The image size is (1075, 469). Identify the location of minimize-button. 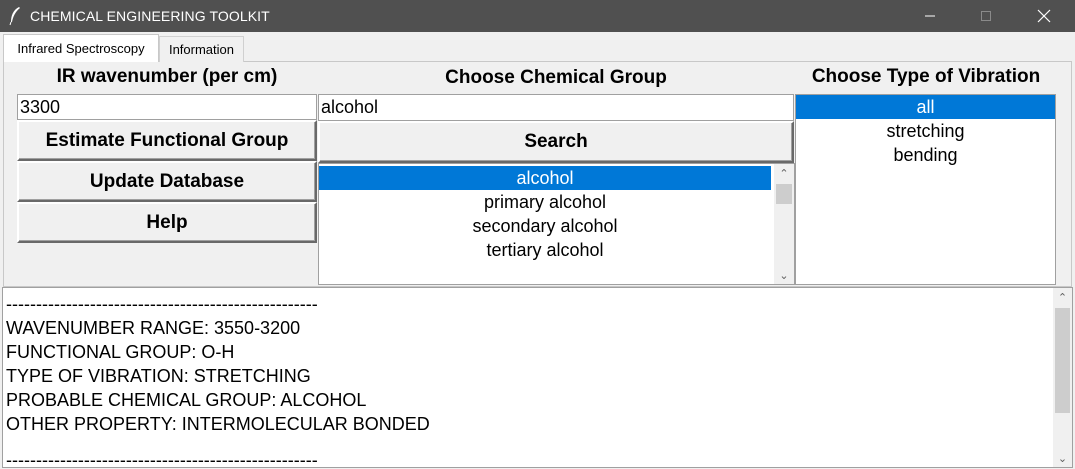
(930, 16).